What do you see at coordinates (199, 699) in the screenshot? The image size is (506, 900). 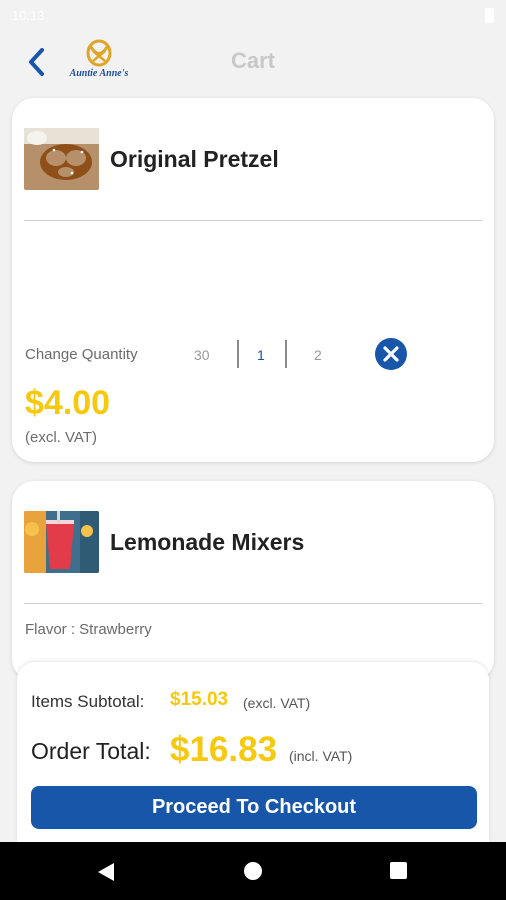 I see `subtotal-value: $15.03` at bounding box center [199, 699].